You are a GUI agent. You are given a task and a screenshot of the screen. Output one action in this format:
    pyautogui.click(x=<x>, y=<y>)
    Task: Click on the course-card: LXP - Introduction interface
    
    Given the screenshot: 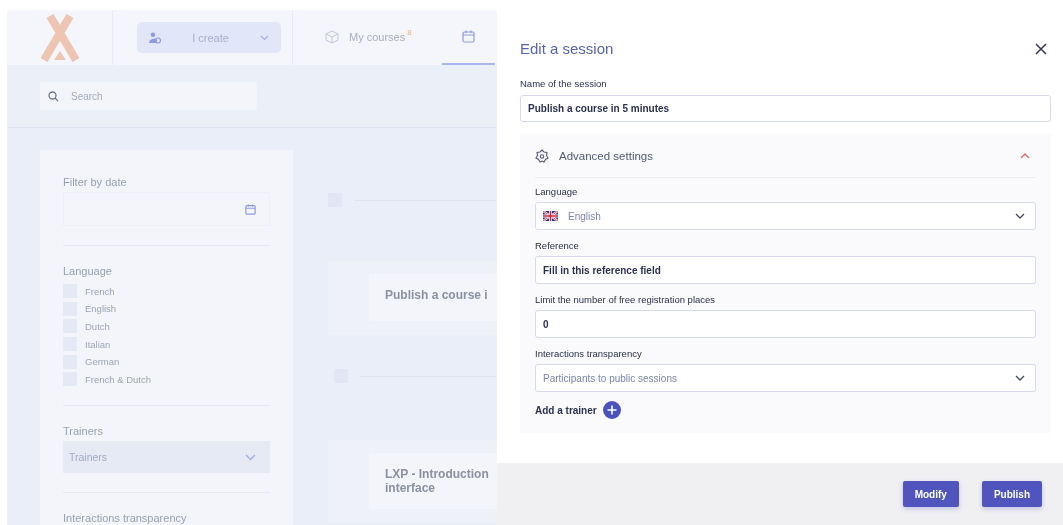 What is the action you would take?
    pyautogui.click(x=412, y=481)
    